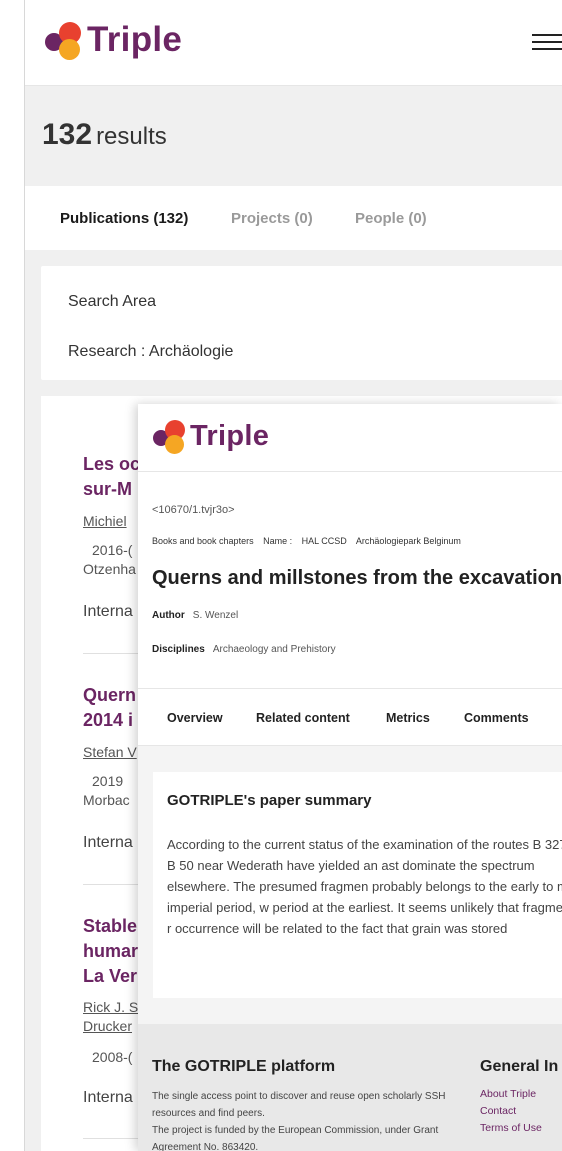 Image resolution: width=562 pixels, height=1151 pixels. What do you see at coordinates (124, 218) in the screenshot?
I see `tab-publications: Publications (132)` at bounding box center [124, 218].